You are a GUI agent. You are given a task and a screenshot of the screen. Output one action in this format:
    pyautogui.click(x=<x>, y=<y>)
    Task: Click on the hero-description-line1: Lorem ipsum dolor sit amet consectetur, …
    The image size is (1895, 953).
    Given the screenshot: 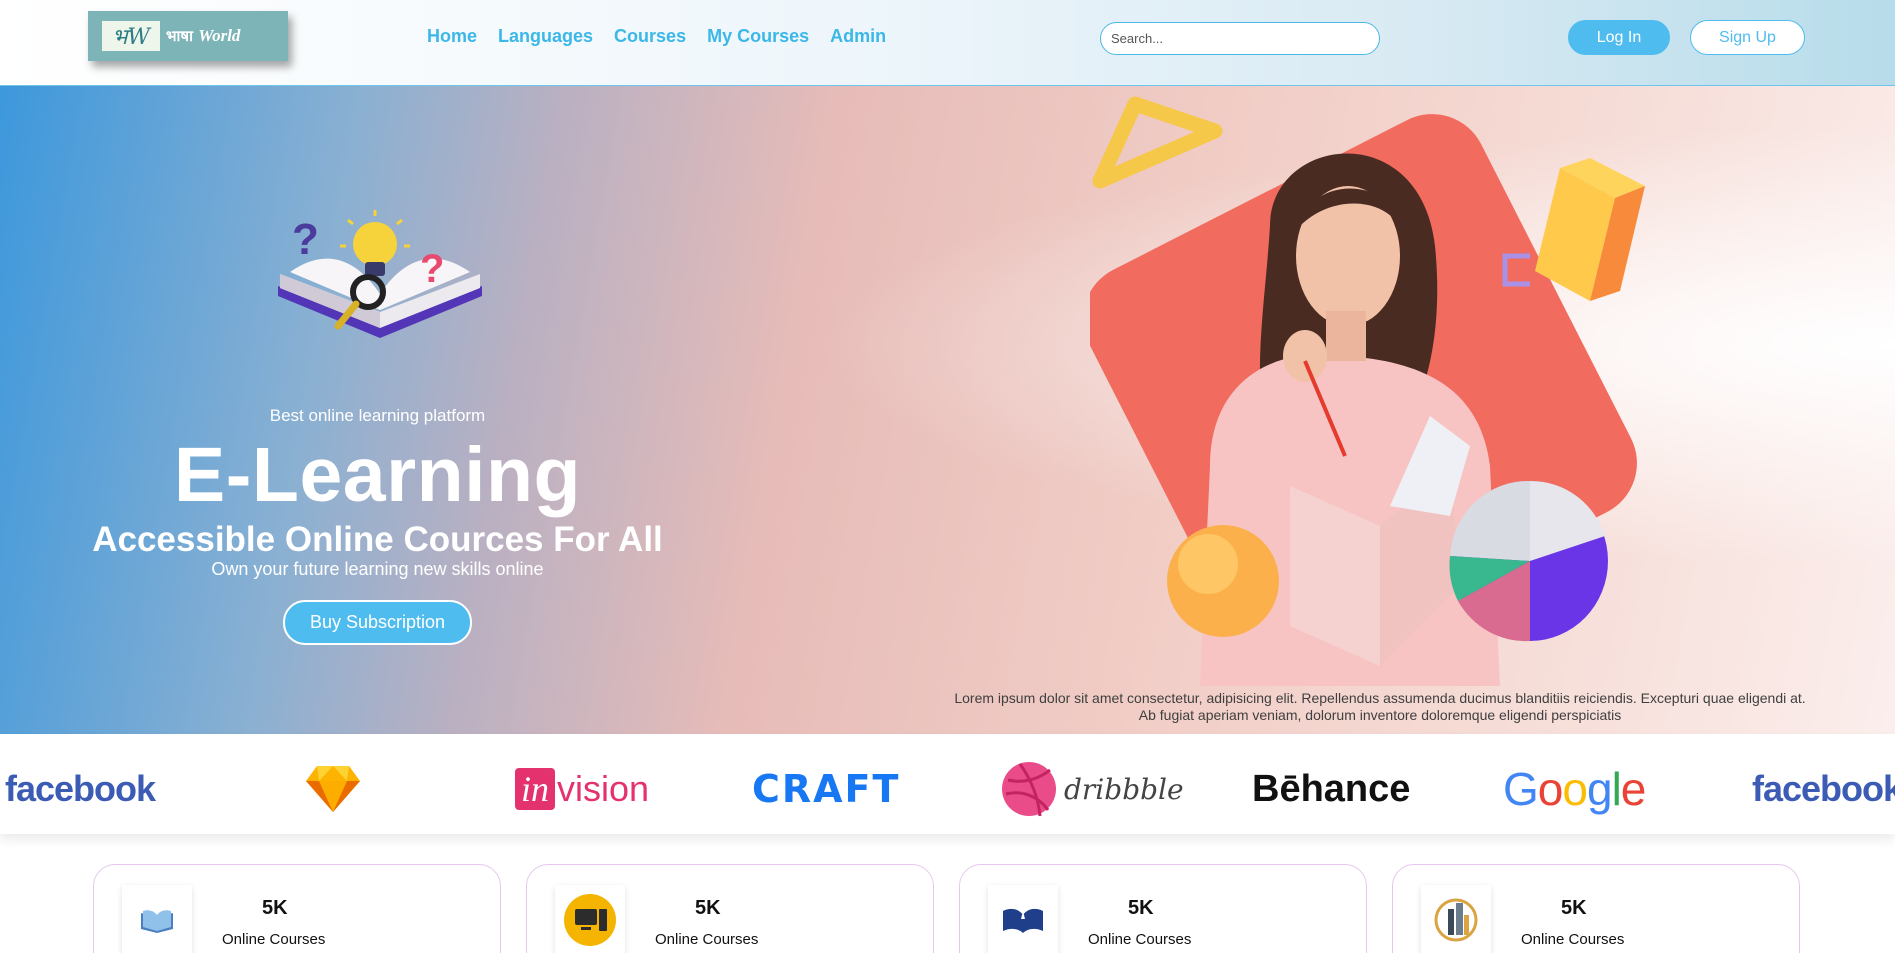 What is the action you would take?
    pyautogui.click(x=1380, y=698)
    